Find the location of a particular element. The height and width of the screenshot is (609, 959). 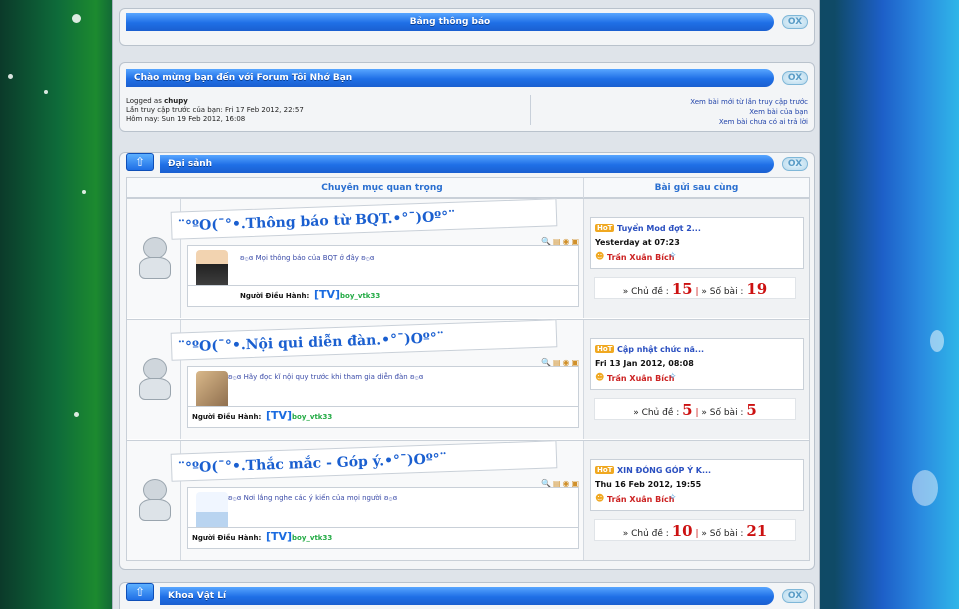

forum-stats: » Chủ đề : 5 | » Số bài : 5 is located at coordinates (695, 409).